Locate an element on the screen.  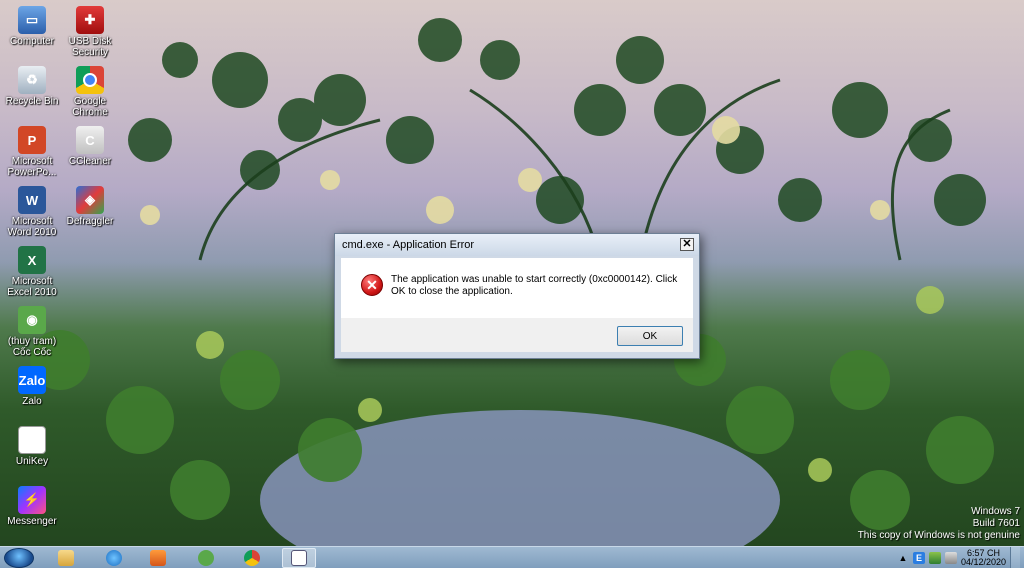
language-indicator: E is located at coordinates (918, 558).